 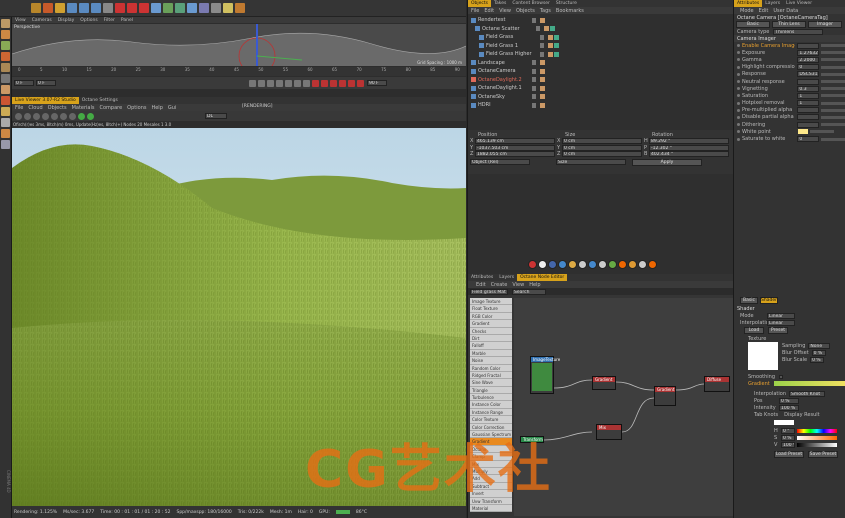 I want to click on shader-tab-1: Shader, so click(x=769, y=300).